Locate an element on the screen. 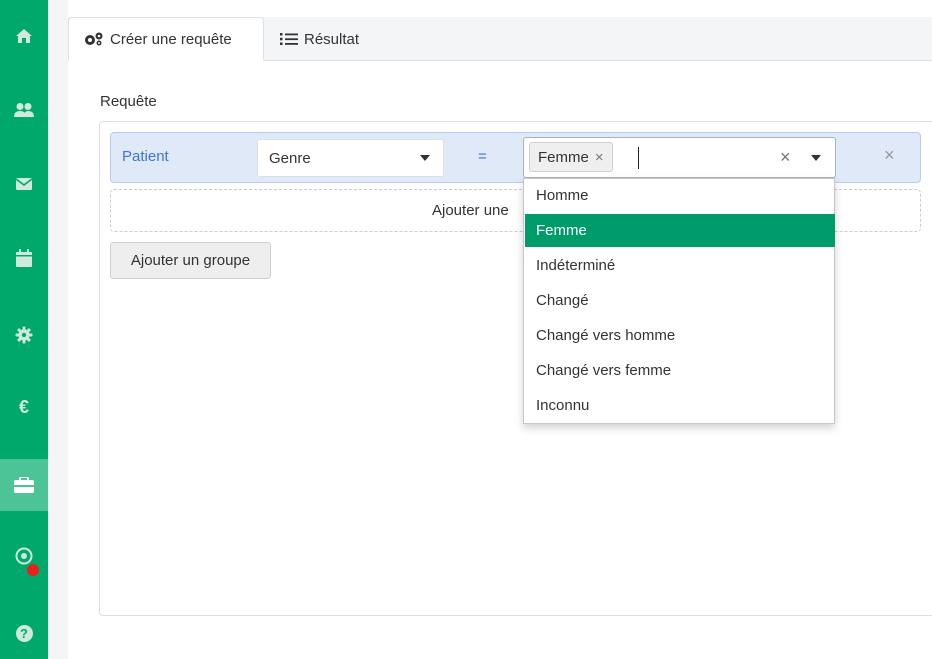  rule-operator: = is located at coordinates (482, 156).